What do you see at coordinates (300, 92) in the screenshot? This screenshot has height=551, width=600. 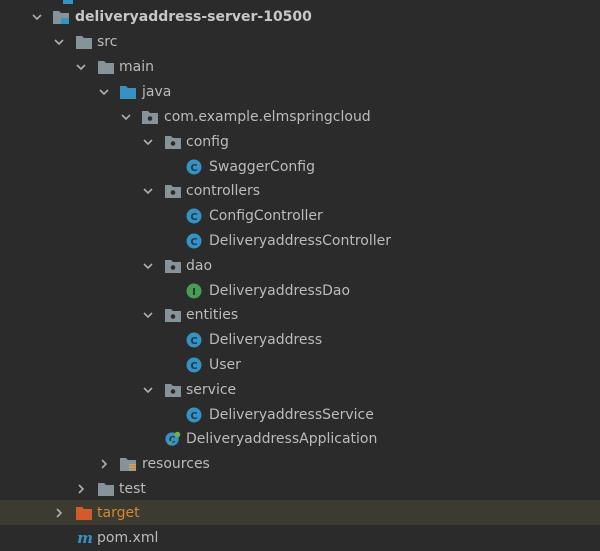 I see `tree-row-java: java` at bounding box center [300, 92].